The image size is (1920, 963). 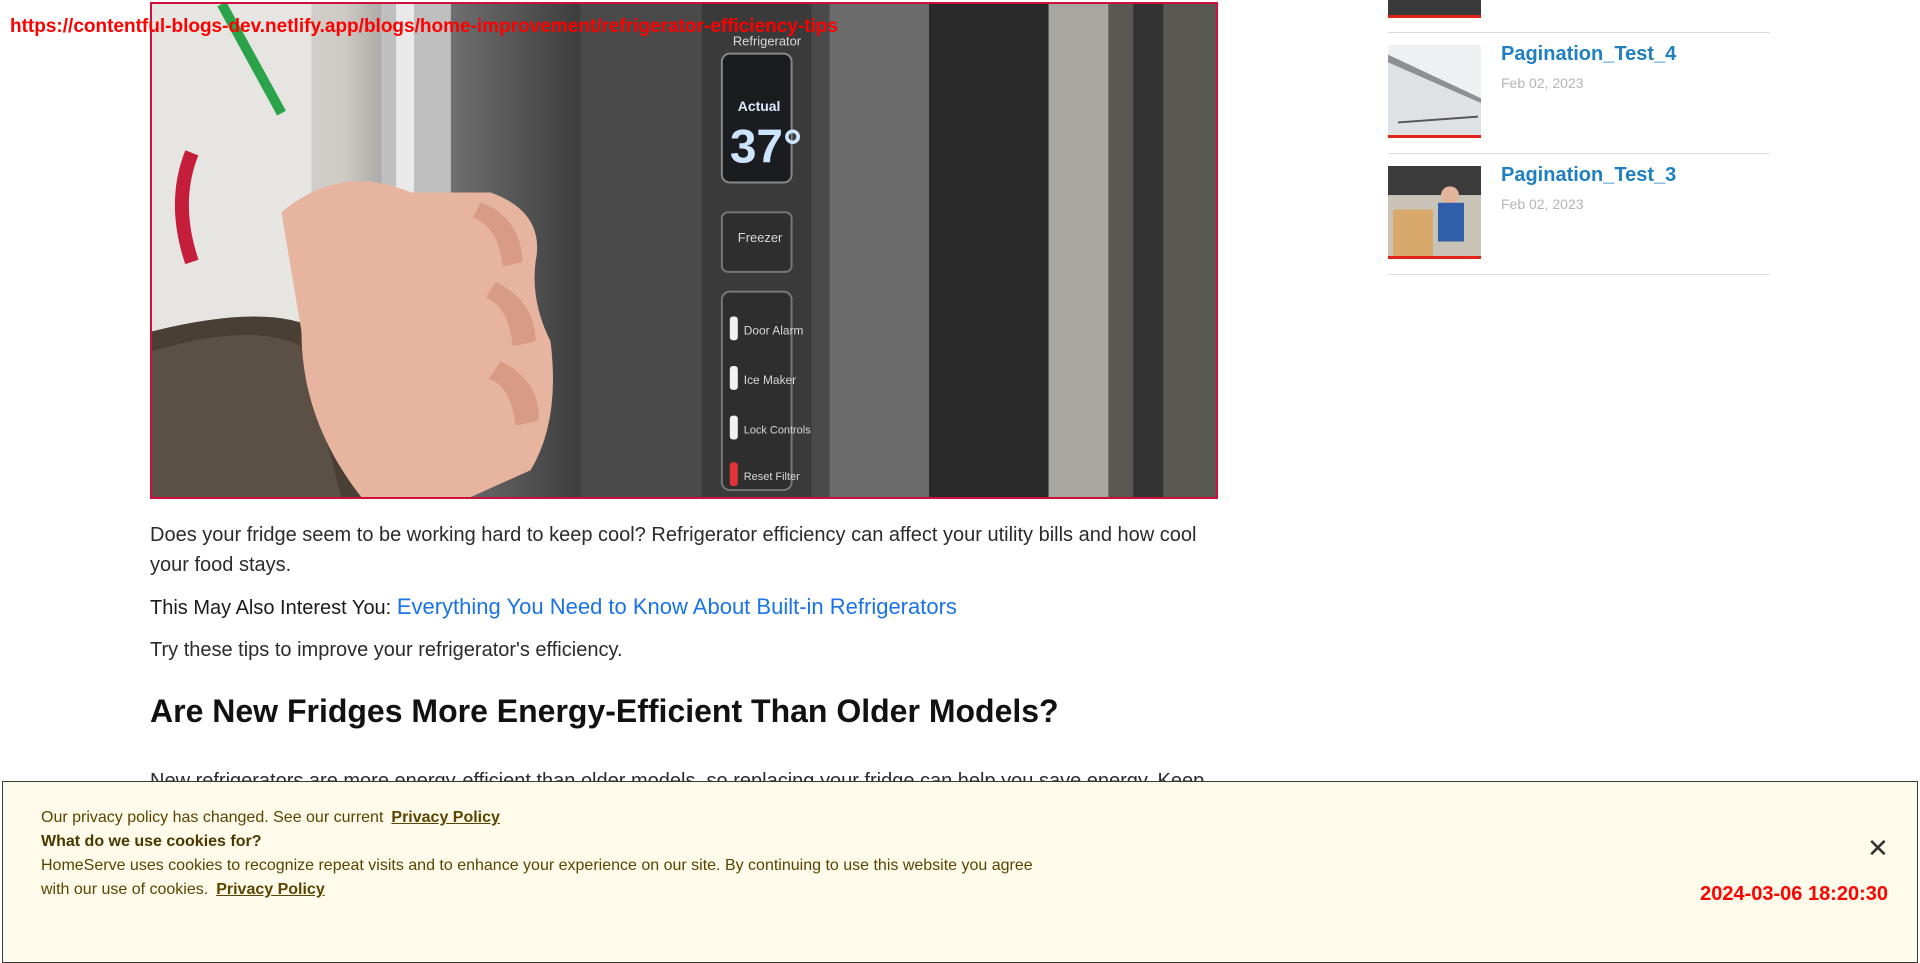 What do you see at coordinates (772, 477) in the screenshot?
I see `panel-reset-filter-label: Reset Filter` at bounding box center [772, 477].